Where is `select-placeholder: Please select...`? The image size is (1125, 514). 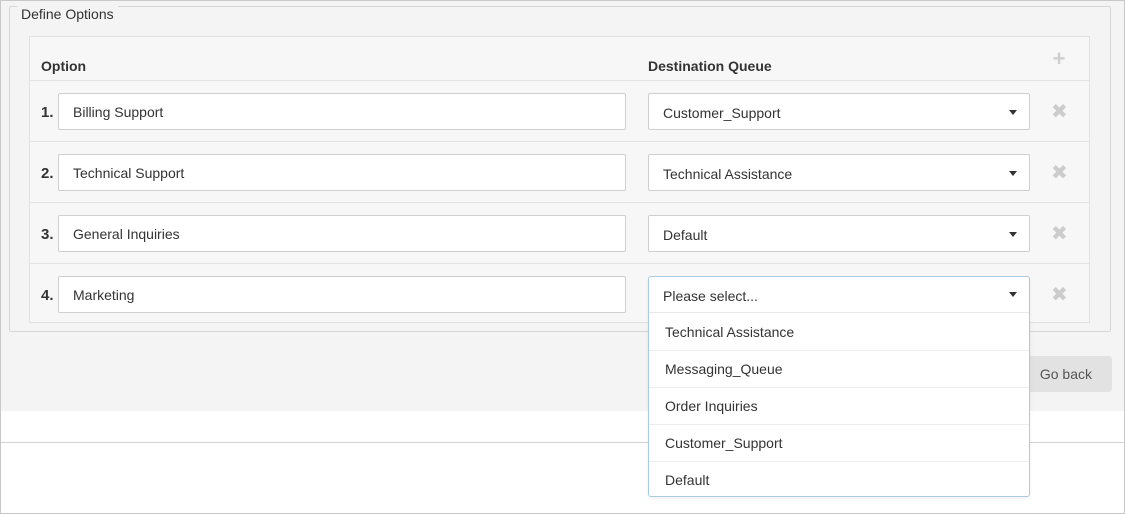
select-placeholder: Please select... is located at coordinates (710, 296).